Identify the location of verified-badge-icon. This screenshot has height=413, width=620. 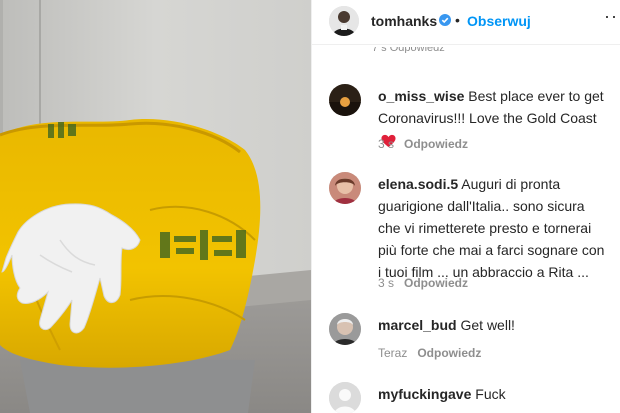
(445, 20).